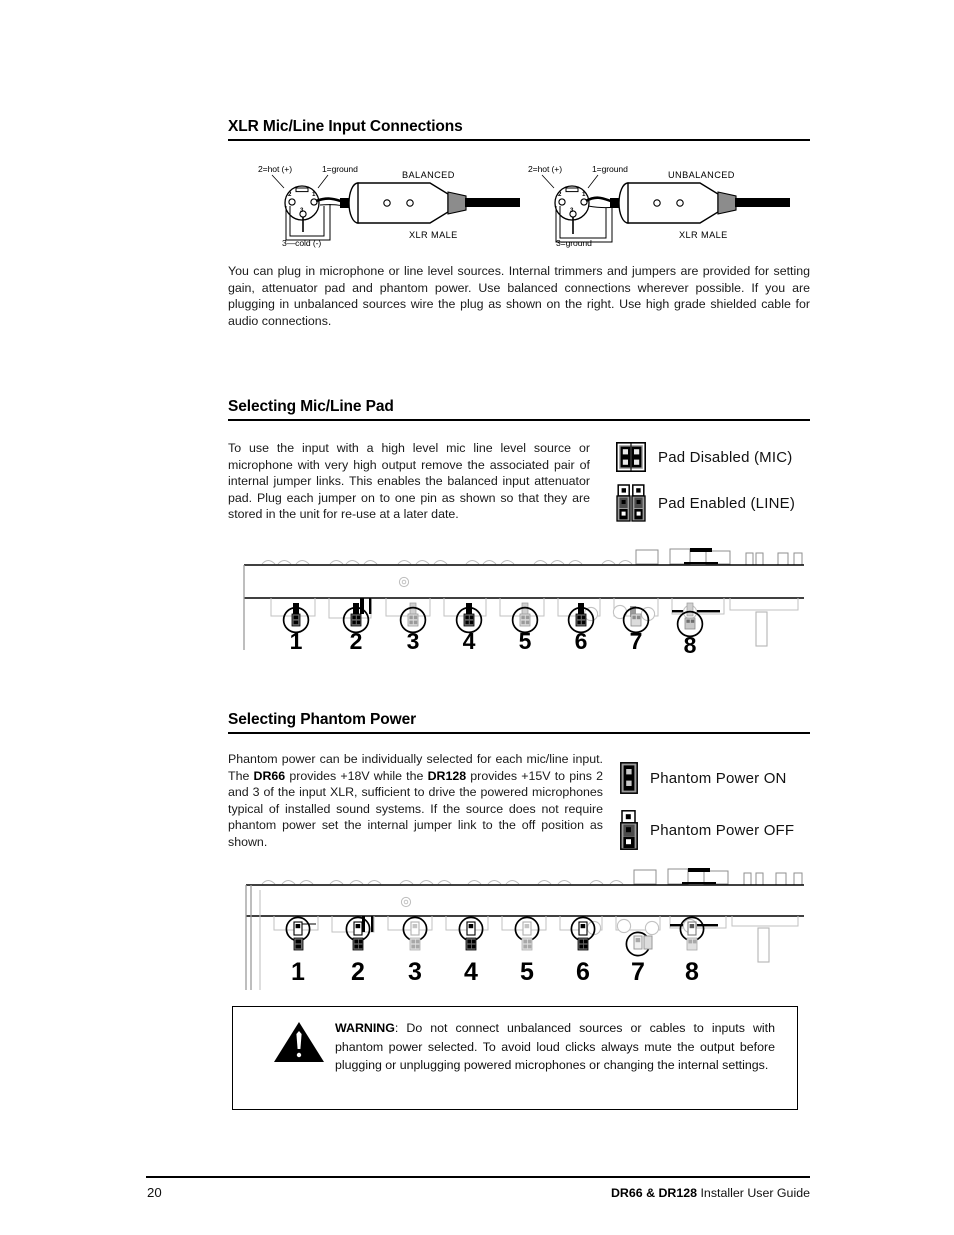  I want to click on phantom-legend: Phantom Power ON Phantom Power OFF, so click(740, 806).